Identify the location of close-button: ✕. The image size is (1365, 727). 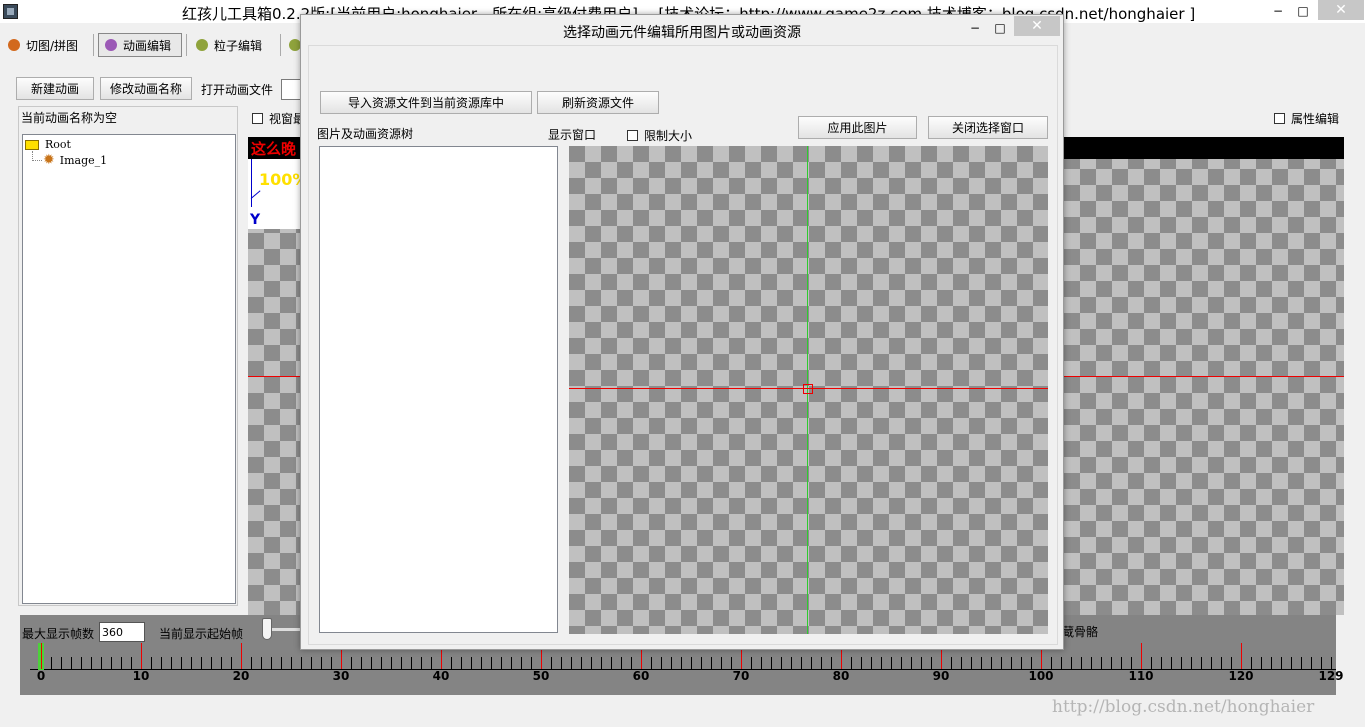
(1341, 10).